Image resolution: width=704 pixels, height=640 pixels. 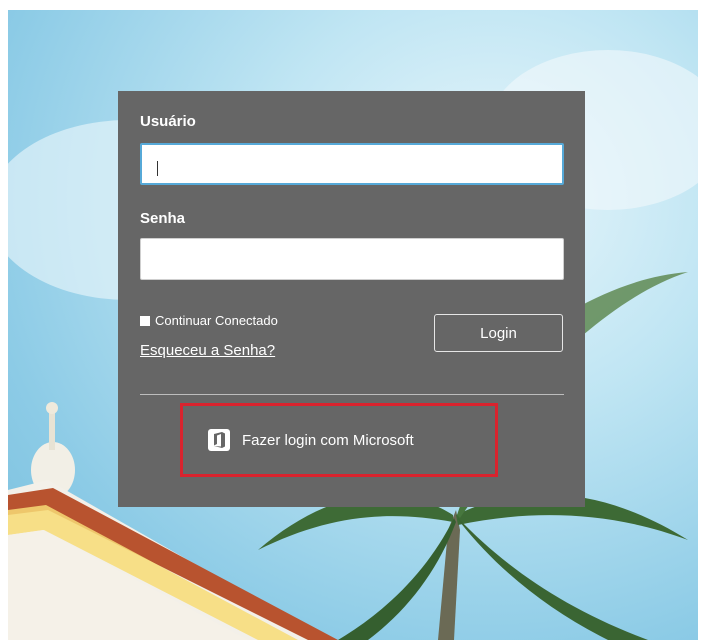 I want to click on username-input, so click(x=352, y=164).